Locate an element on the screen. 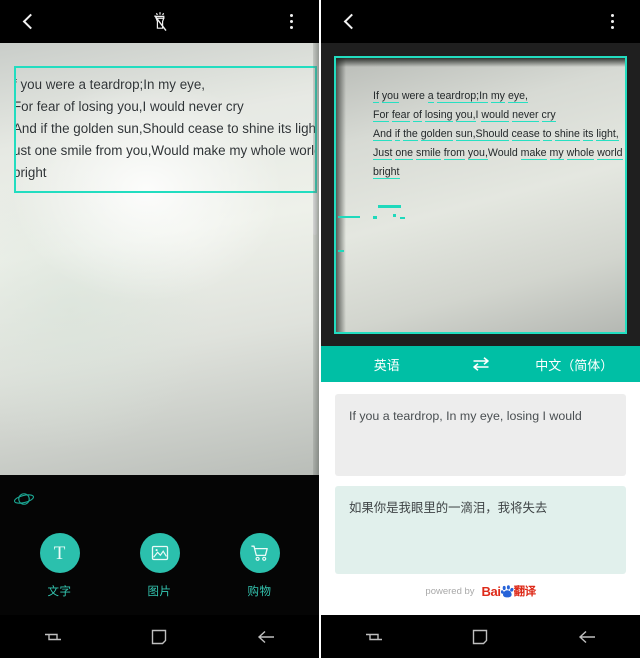  right-navigation-bar is located at coordinates (480, 636).